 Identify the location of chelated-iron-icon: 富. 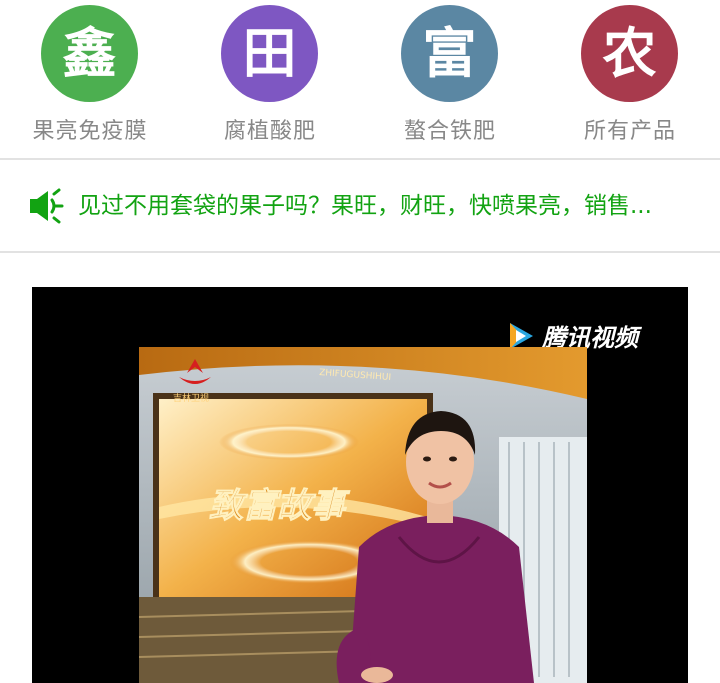
(449, 53).